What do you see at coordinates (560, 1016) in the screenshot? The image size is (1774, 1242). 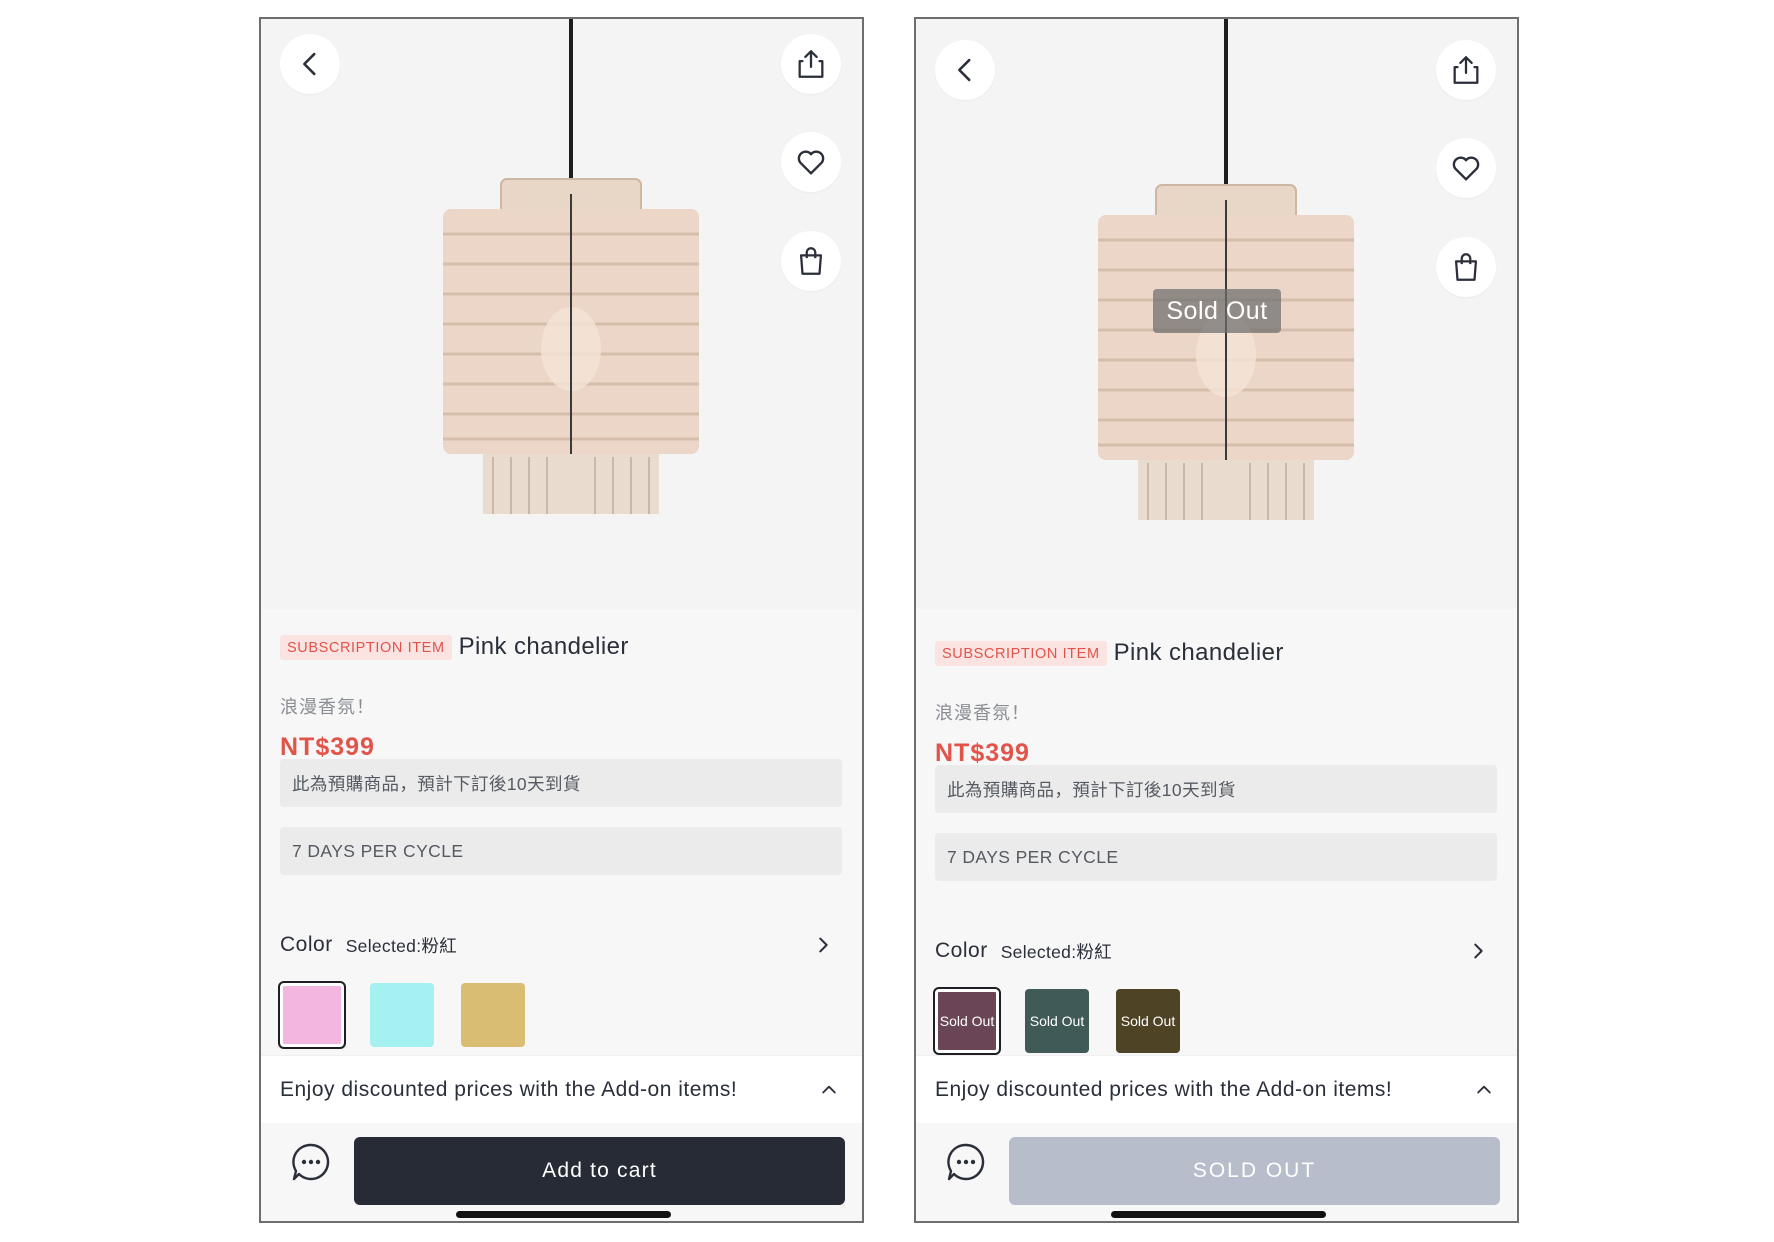 I see `color-swatch-list` at bounding box center [560, 1016].